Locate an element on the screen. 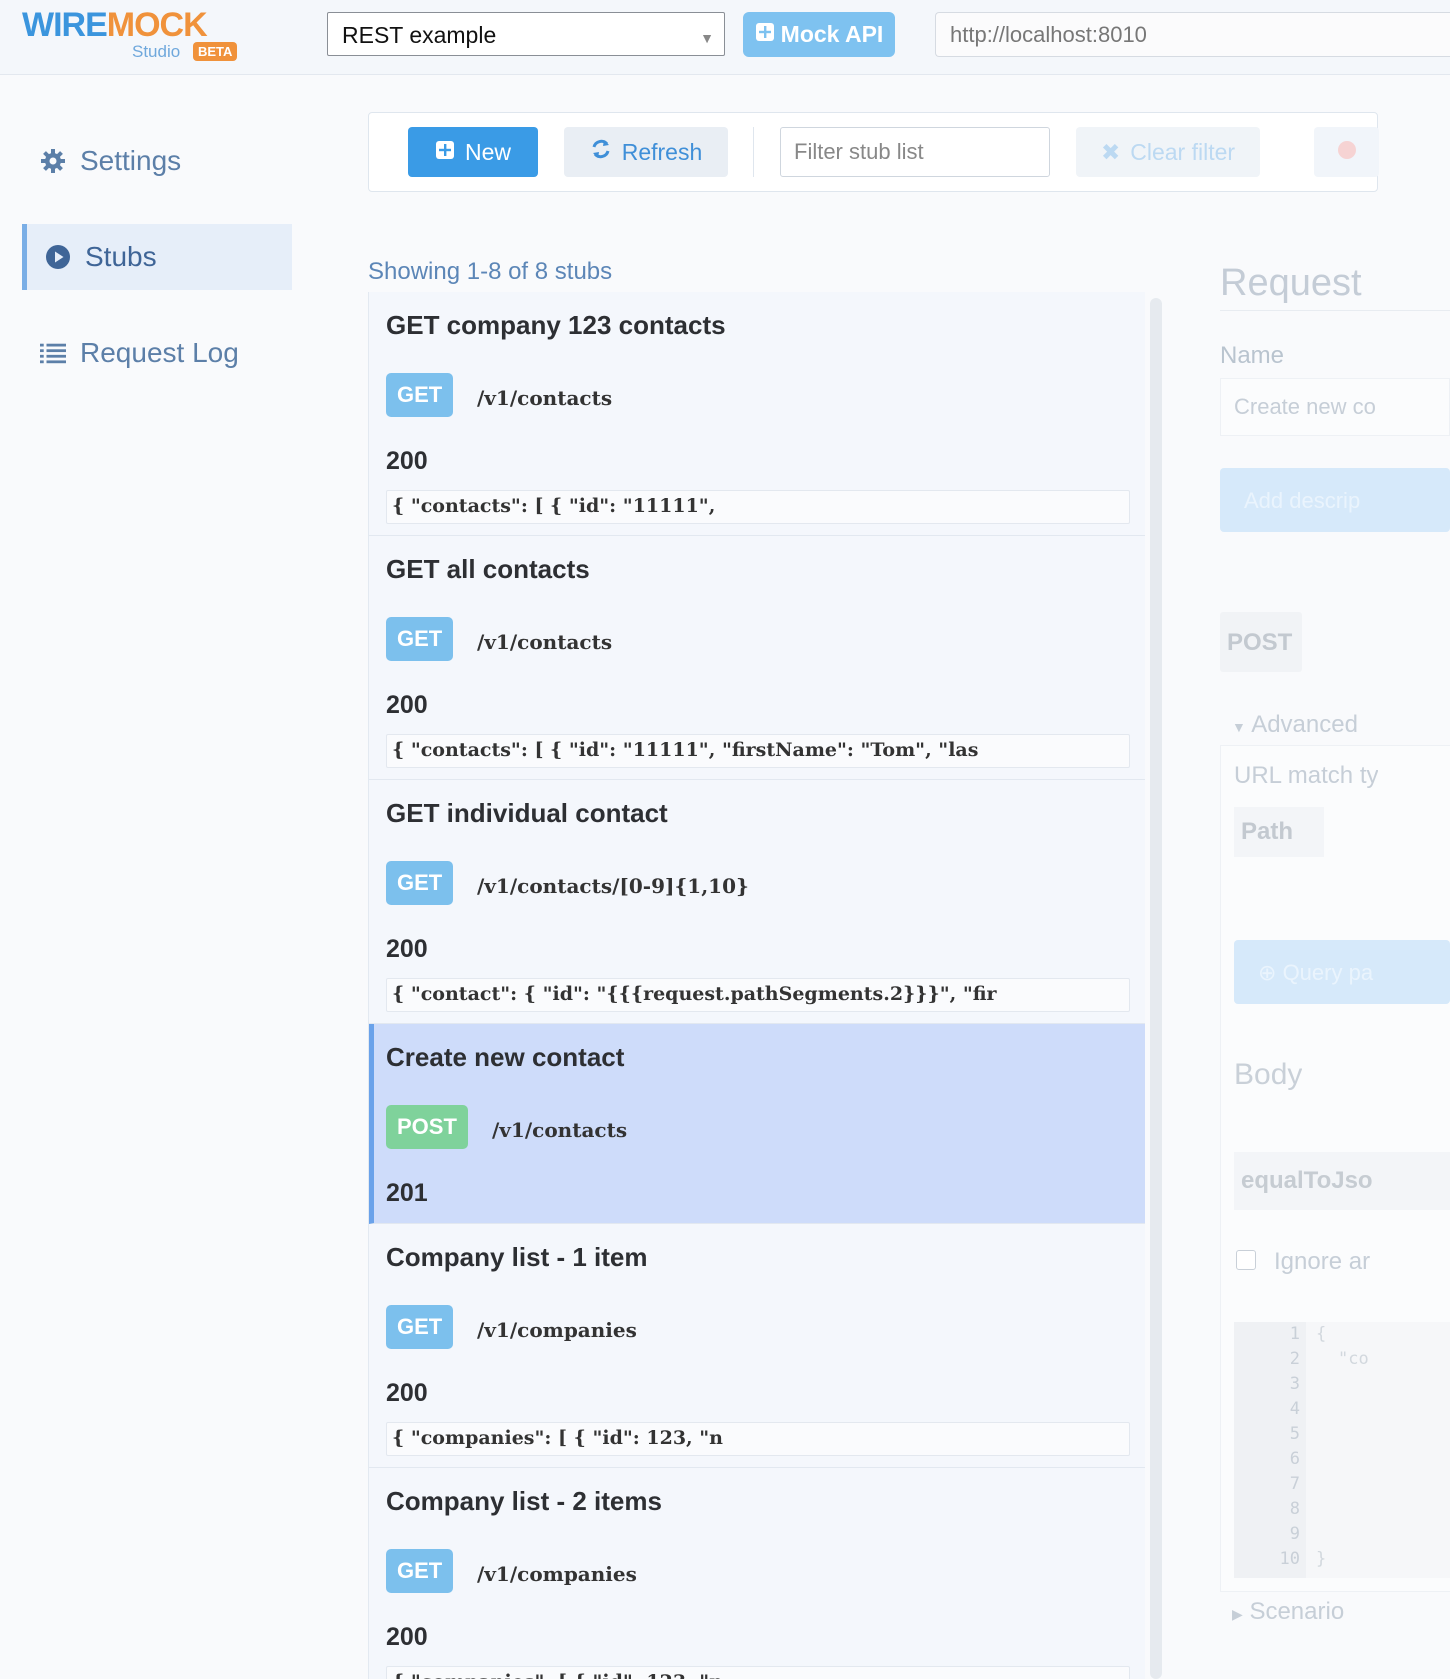 The height and width of the screenshot is (1679, 1450). stub-item-selected: Create new contact POST /v1/contacts 201 is located at coordinates (757, 1124).